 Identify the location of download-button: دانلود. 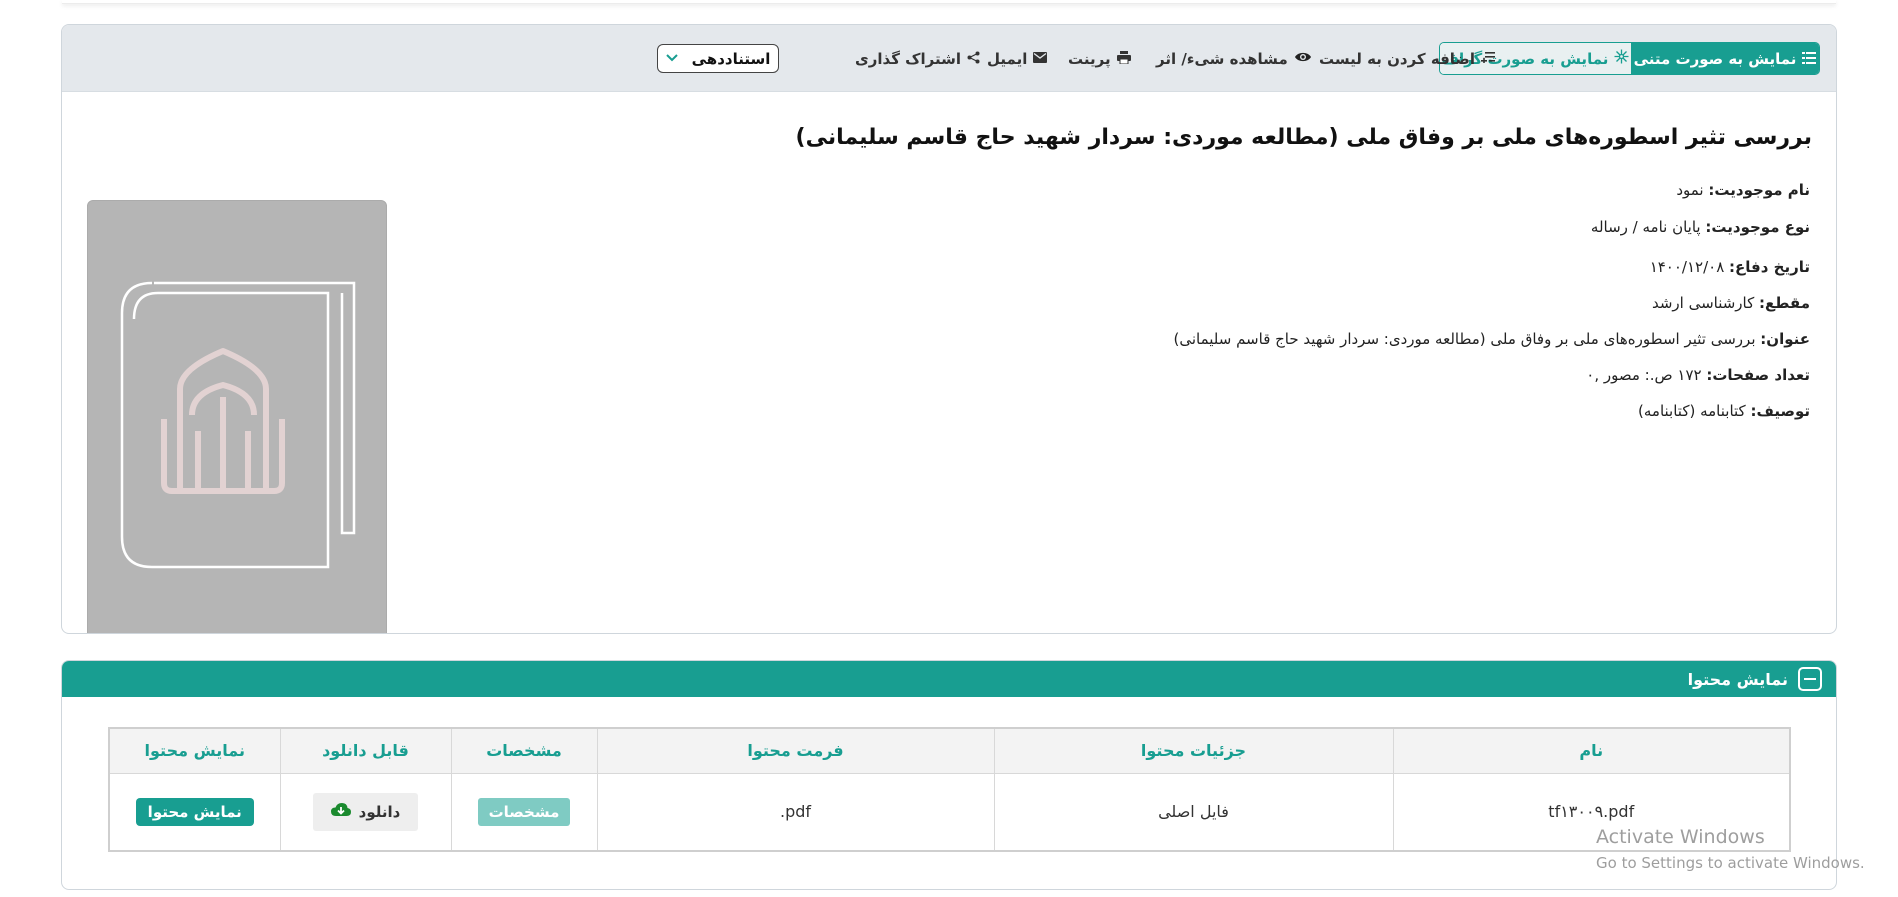
(365, 811).